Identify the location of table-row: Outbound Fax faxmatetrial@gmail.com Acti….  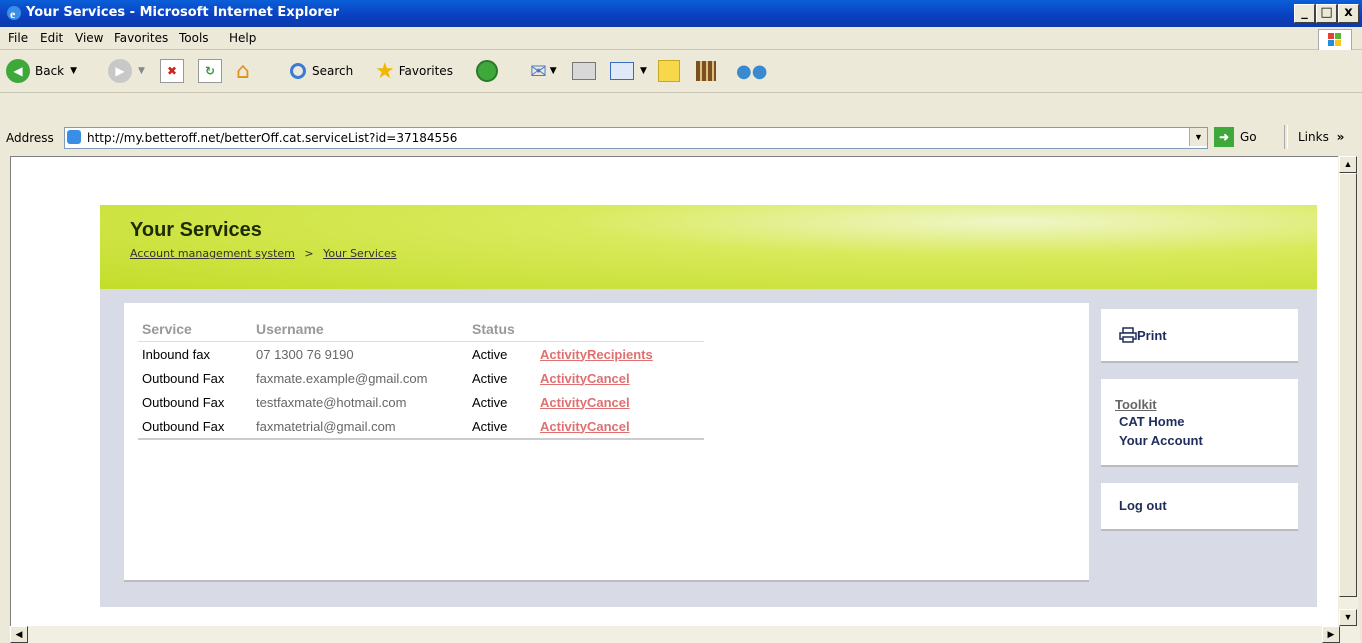
(421, 427).